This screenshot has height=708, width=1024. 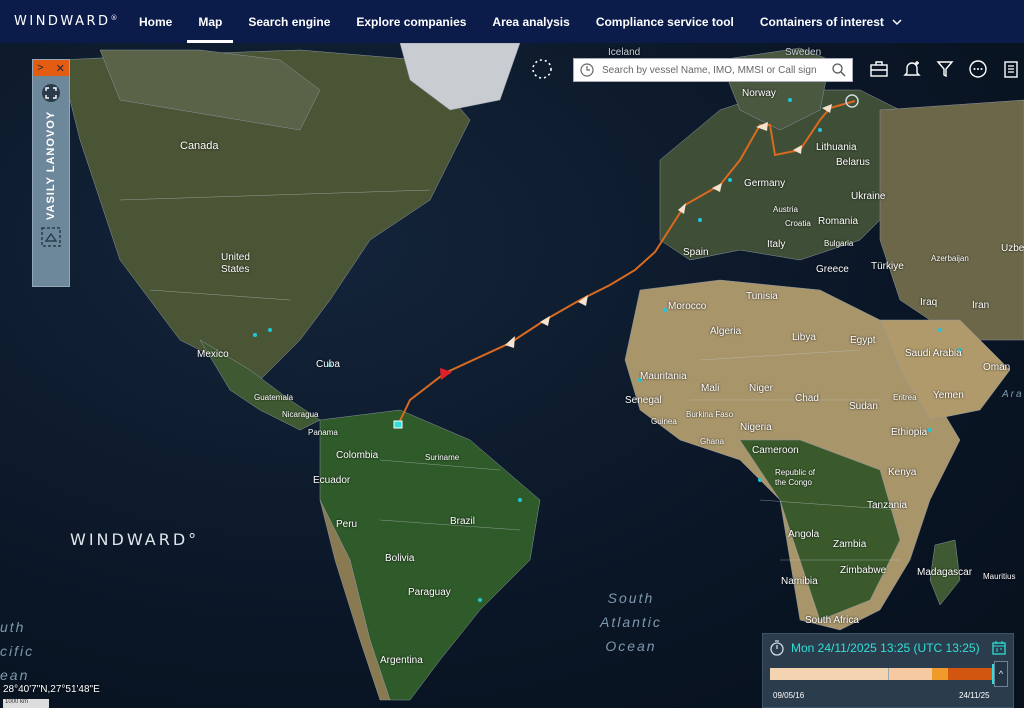 I want to click on label-turkiye: Türkiye, so click(x=887, y=266).